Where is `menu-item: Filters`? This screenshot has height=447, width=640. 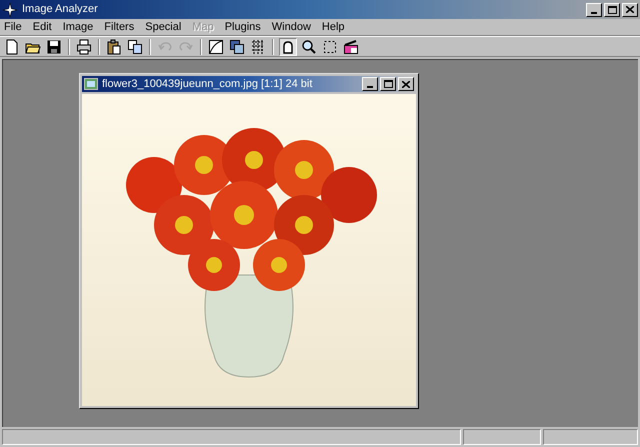 menu-item: Filters is located at coordinates (119, 27).